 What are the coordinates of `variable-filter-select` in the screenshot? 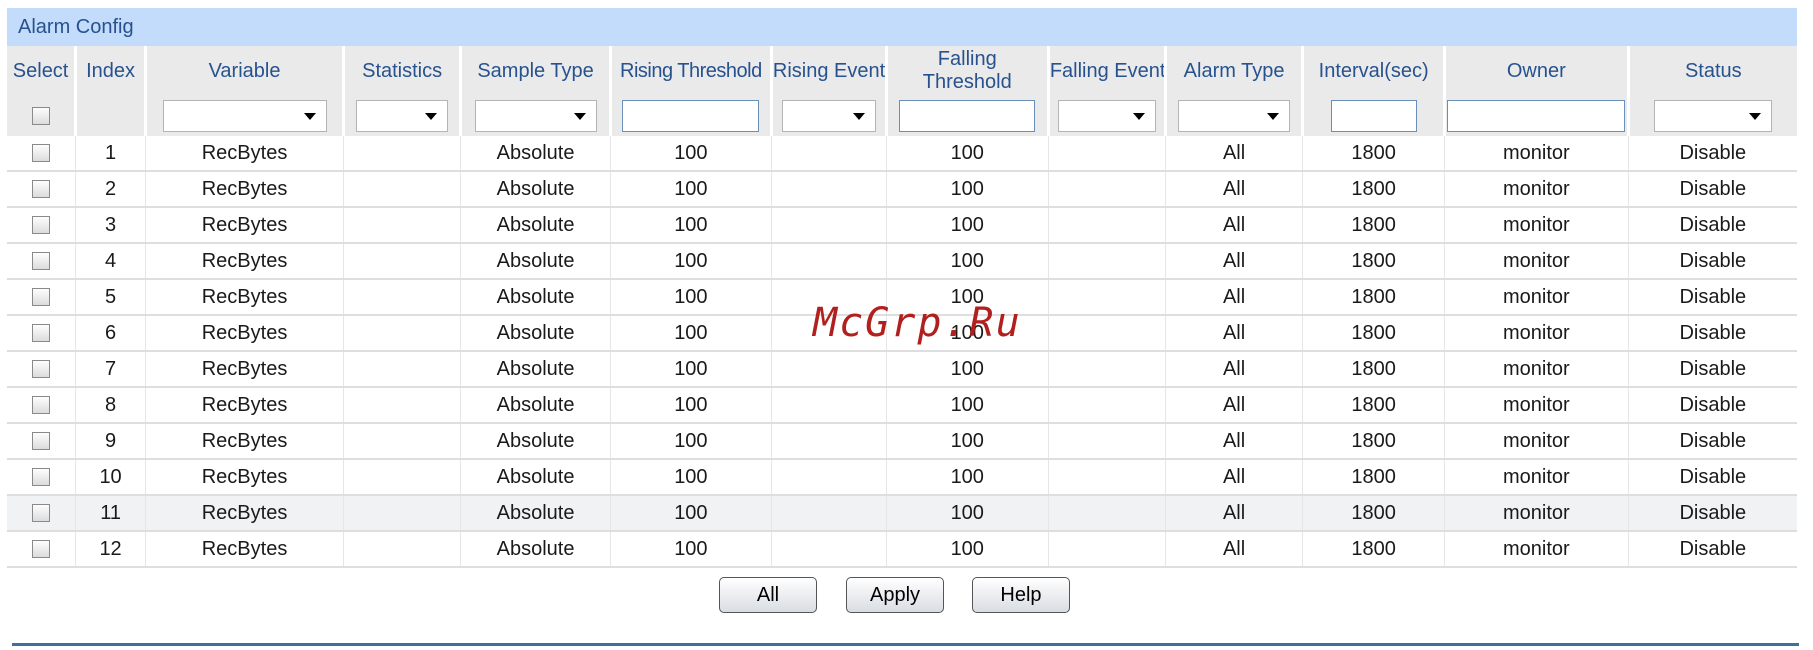 It's located at (244, 116).